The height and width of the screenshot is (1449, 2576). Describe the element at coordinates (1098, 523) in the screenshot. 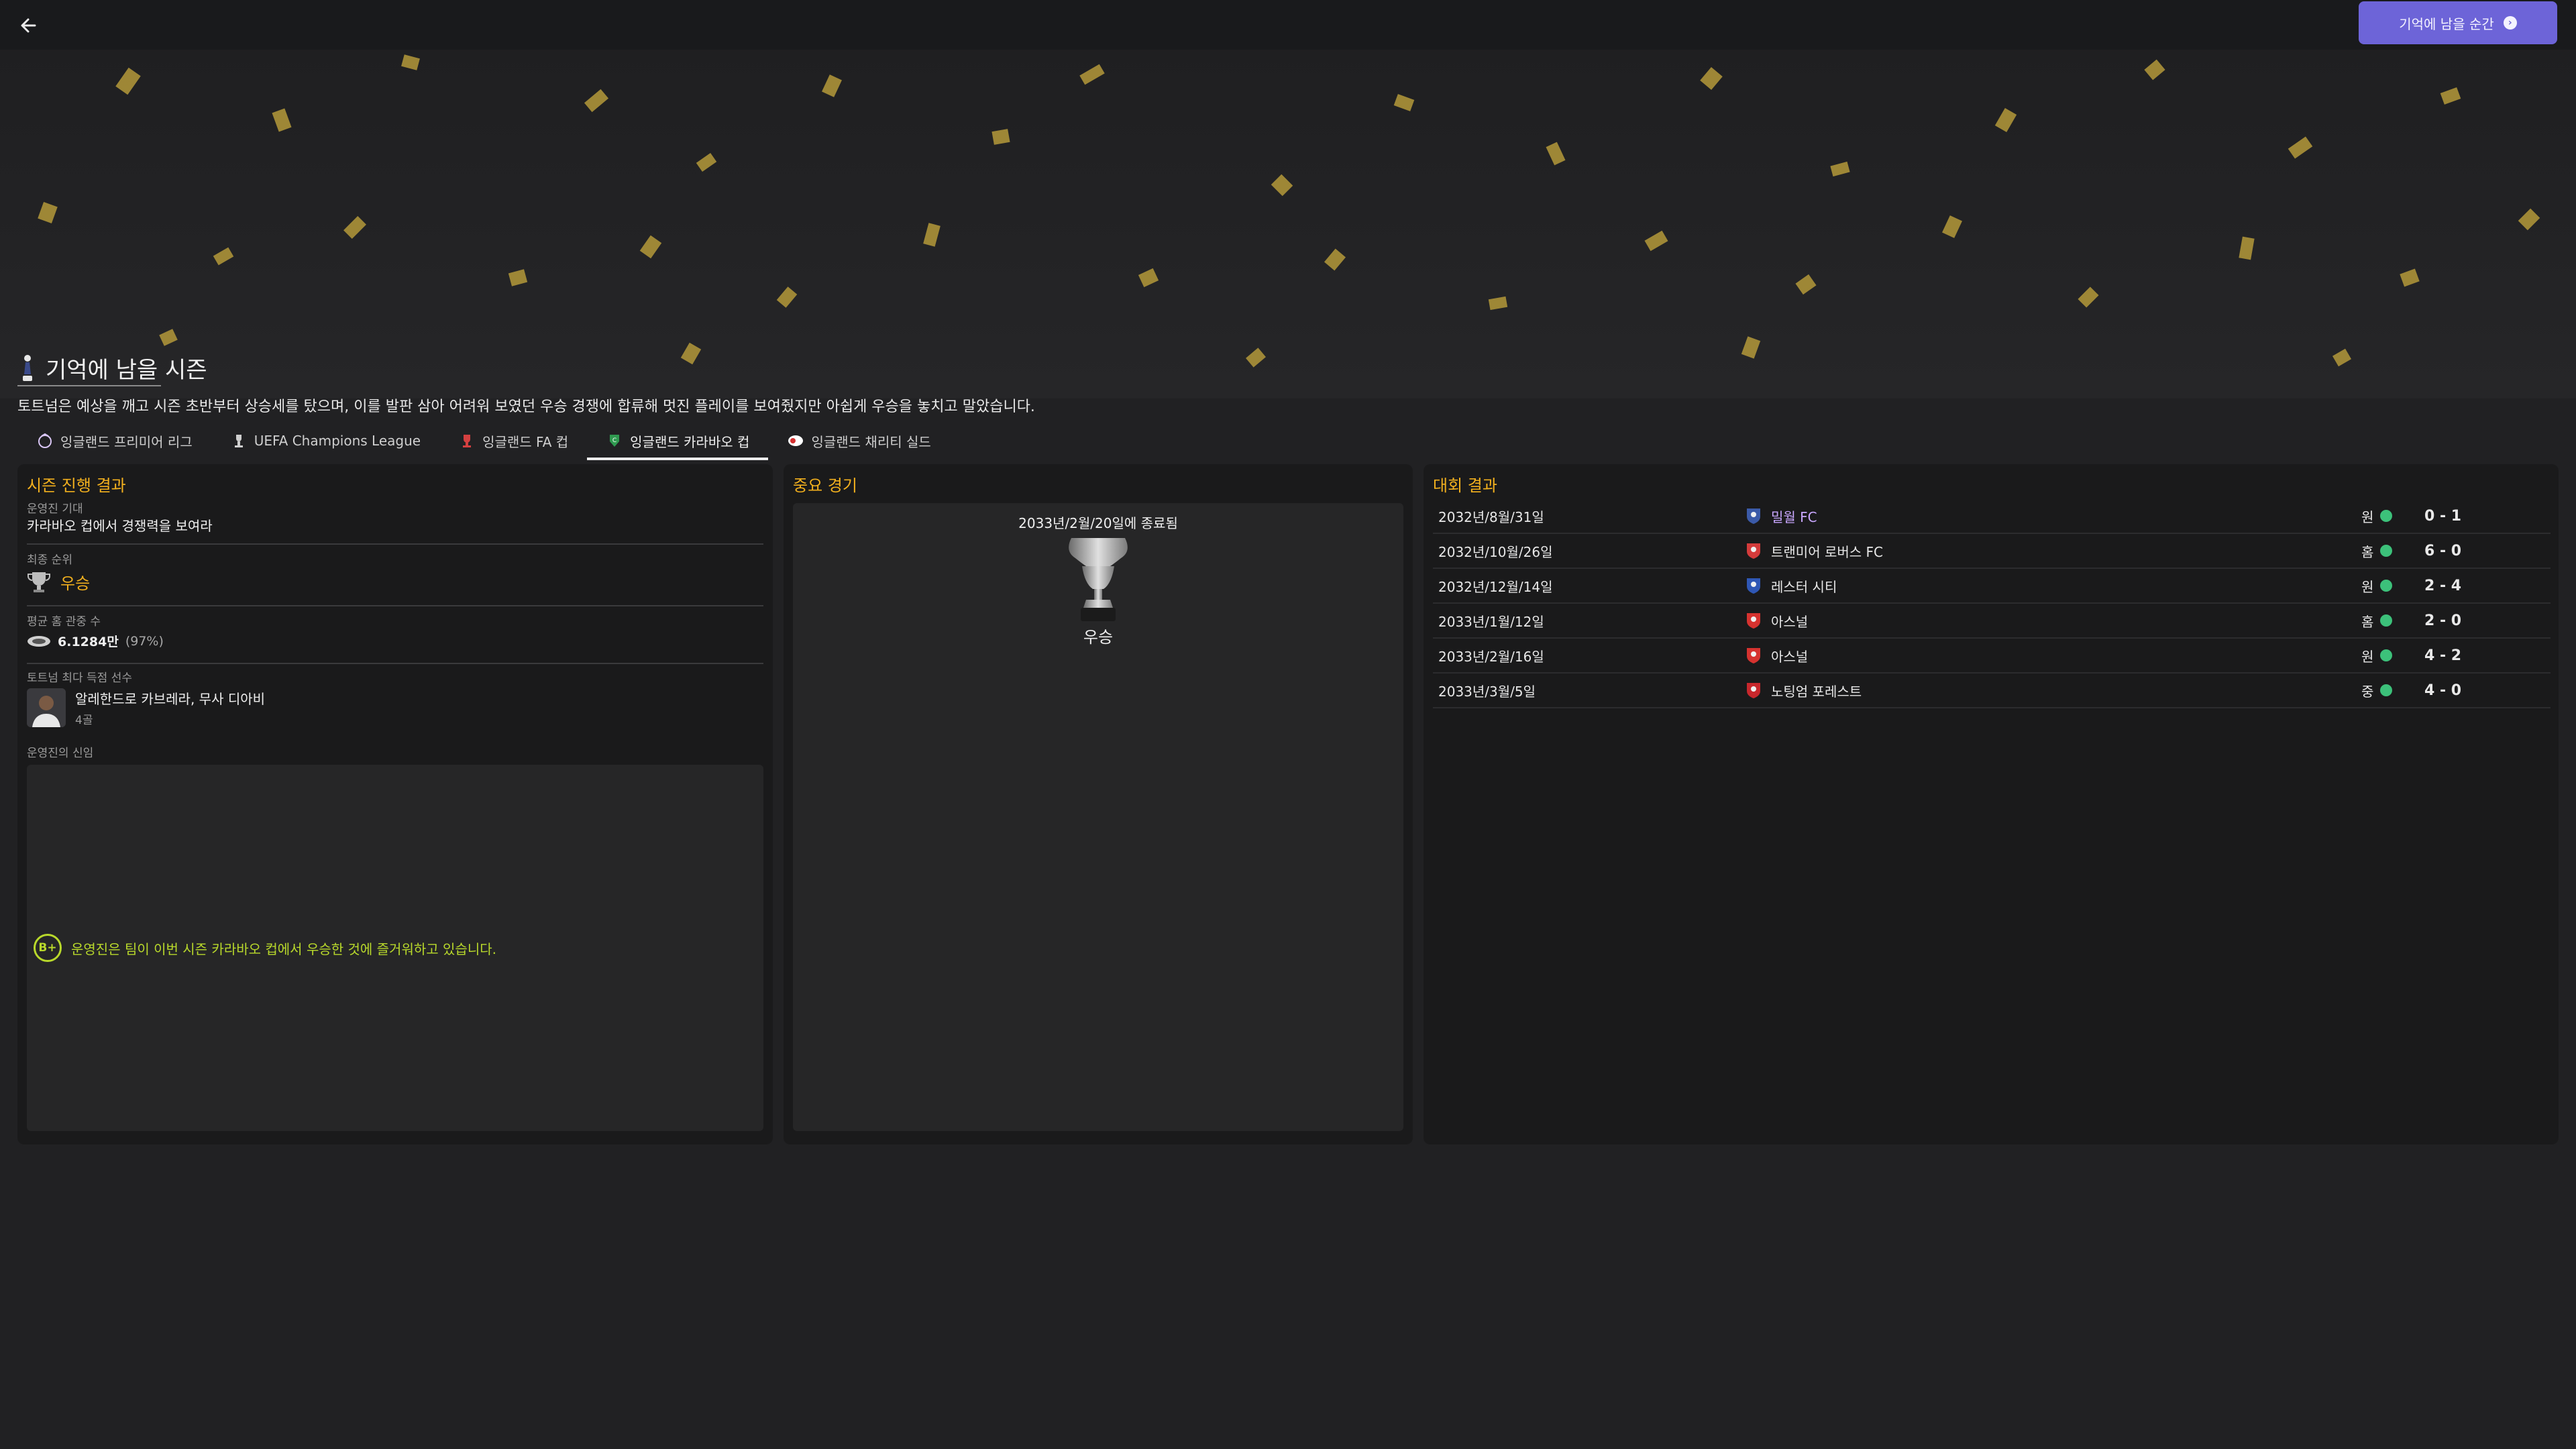

I see `key-match-date: 2033년/2월/20일에 종료됨` at that location.